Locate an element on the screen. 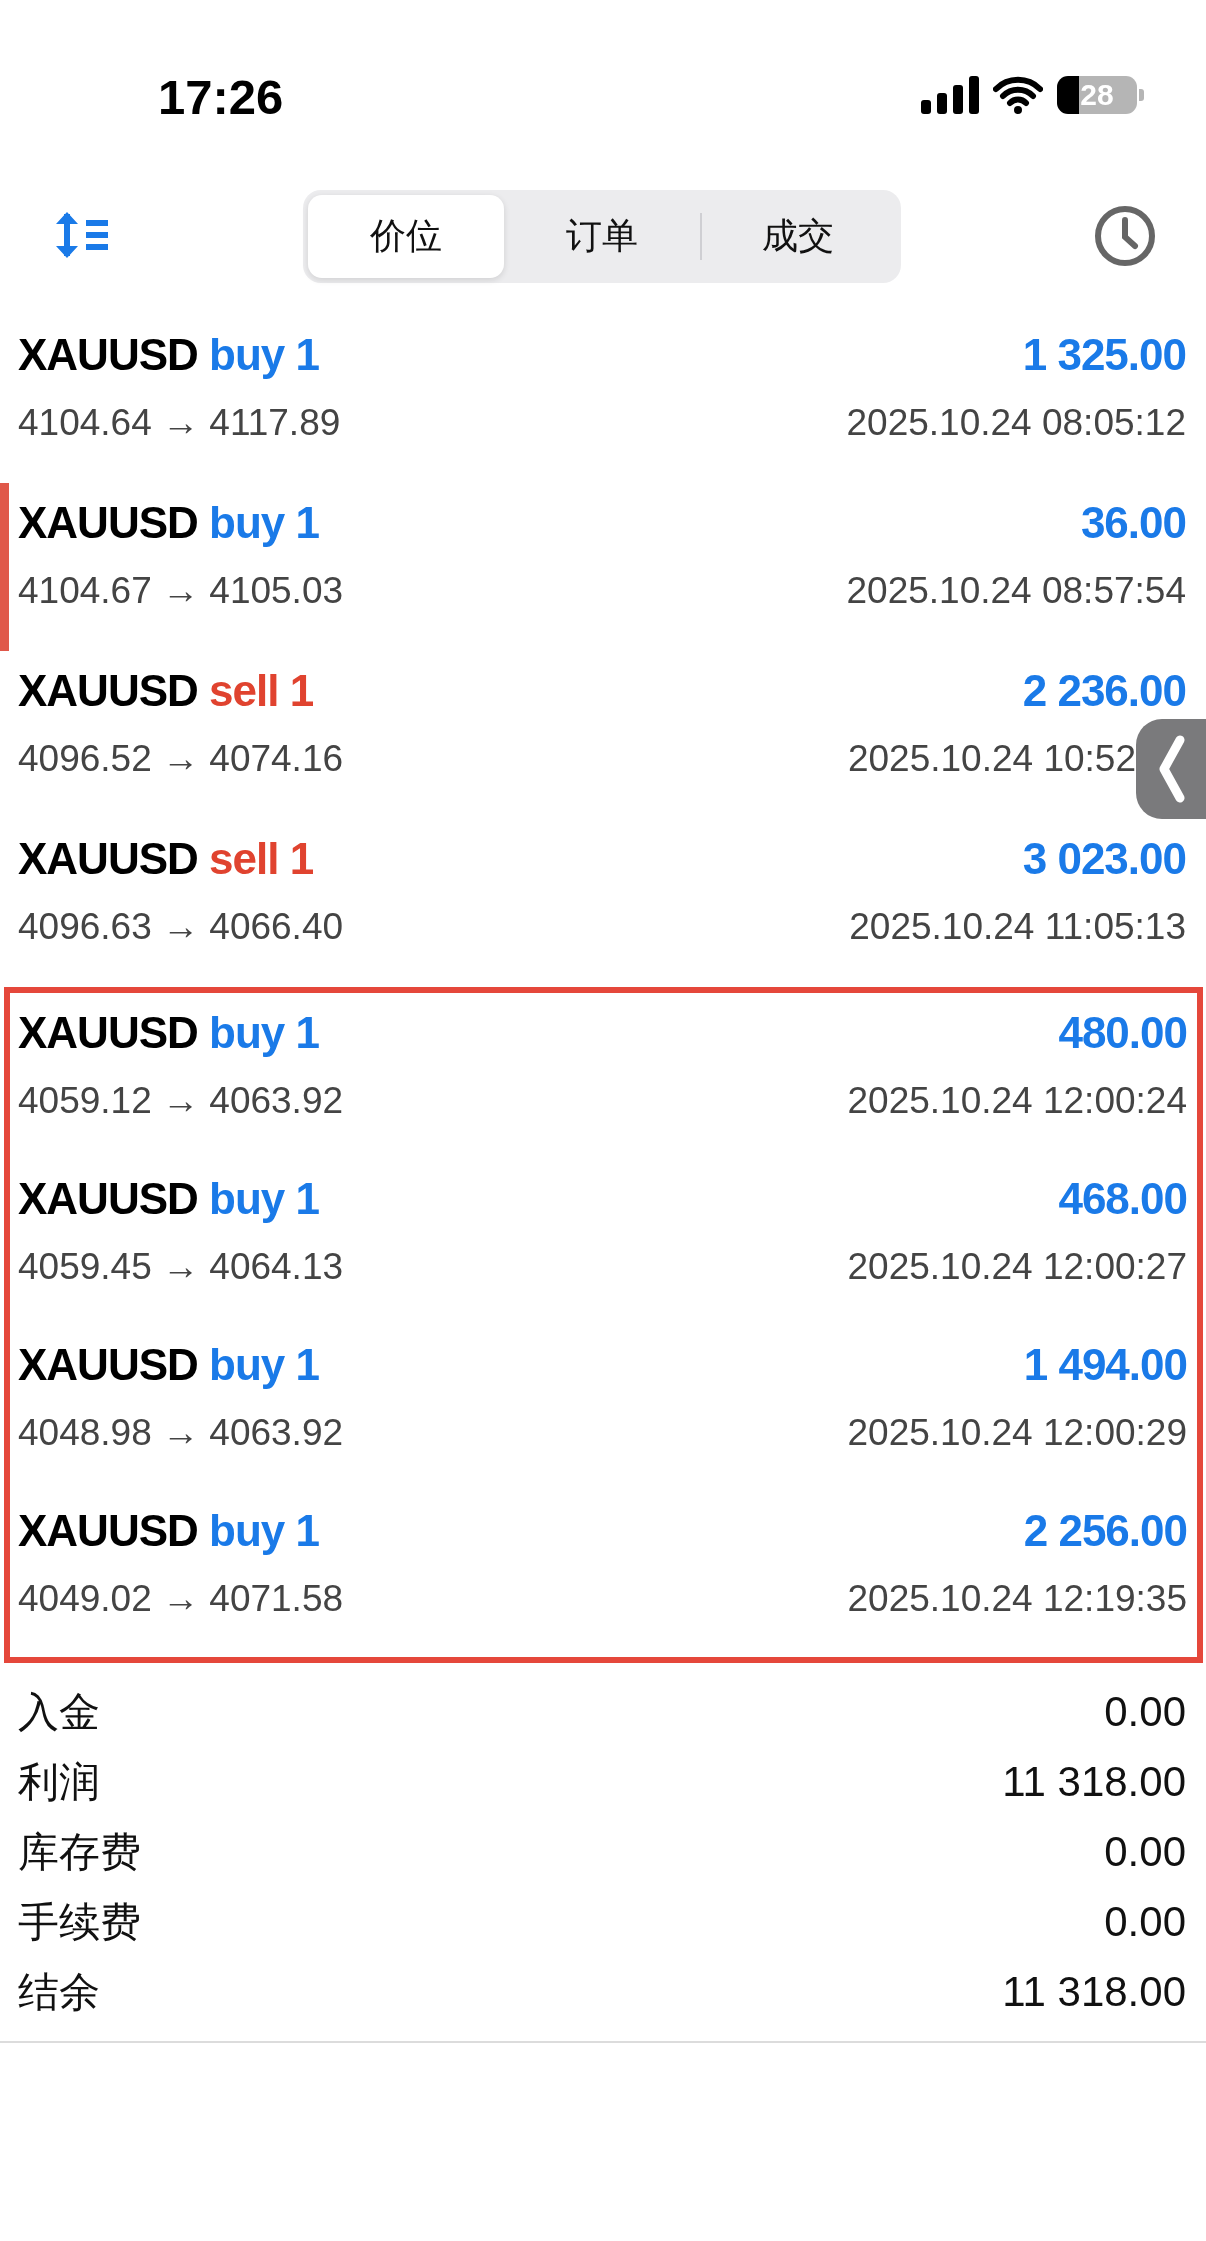 The height and width of the screenshot is (2241, 1206). clock-time: 17:26 is located at coordinates (221, 97).